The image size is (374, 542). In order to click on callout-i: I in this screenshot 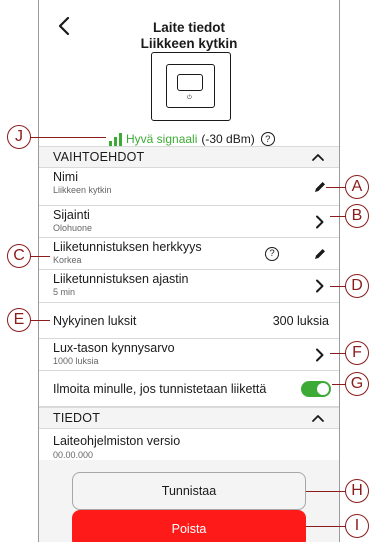, I will do `click(357, 526)`.